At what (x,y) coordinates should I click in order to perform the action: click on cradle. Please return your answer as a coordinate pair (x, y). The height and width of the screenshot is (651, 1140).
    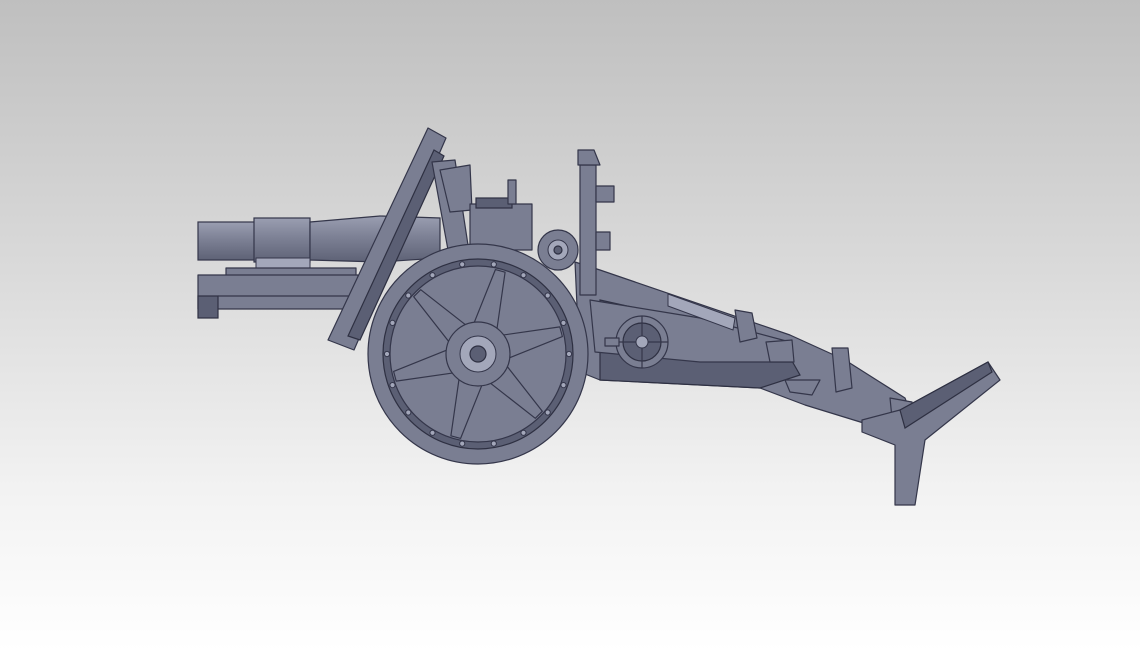
    Looking at the image, I should click on (278, 293).